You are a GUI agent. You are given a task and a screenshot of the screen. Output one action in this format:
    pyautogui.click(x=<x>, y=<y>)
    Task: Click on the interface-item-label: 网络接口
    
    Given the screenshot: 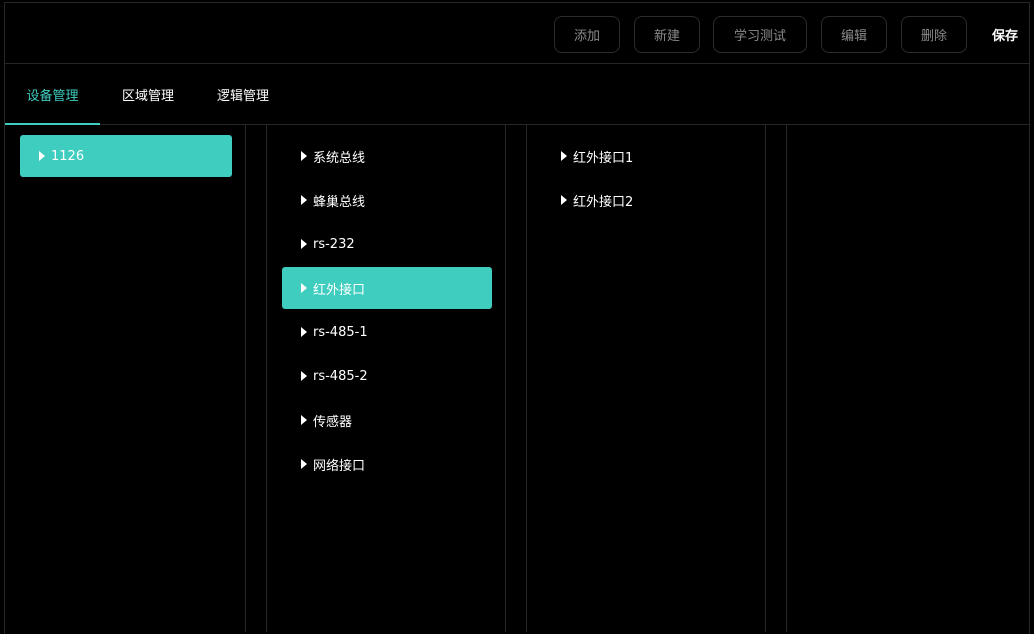 What is the action you would take?
    pyautogui.click(x=339, y=466)
    